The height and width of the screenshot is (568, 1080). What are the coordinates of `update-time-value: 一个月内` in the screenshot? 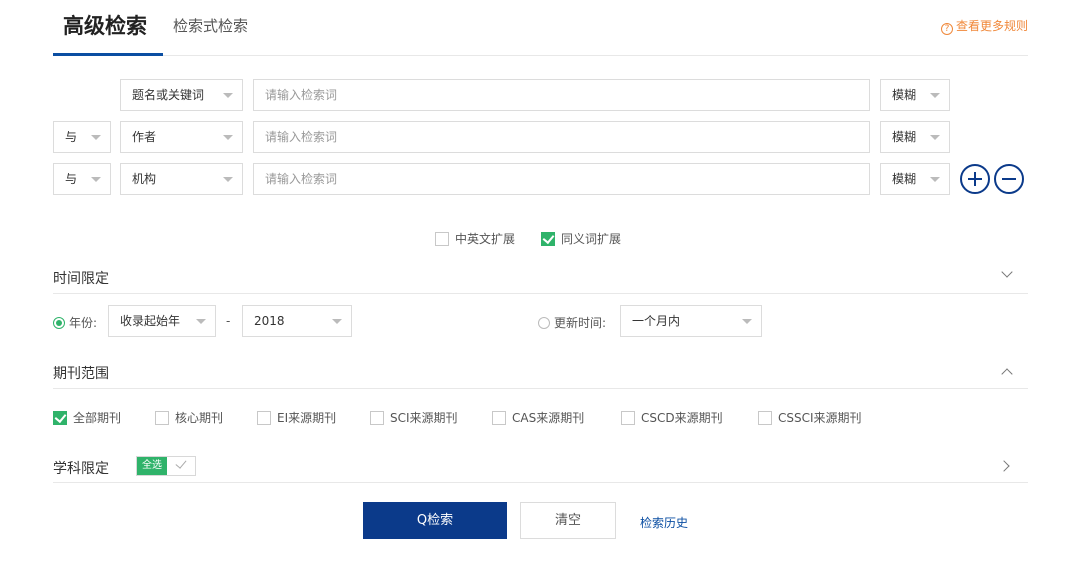 It's located at (656, 321).